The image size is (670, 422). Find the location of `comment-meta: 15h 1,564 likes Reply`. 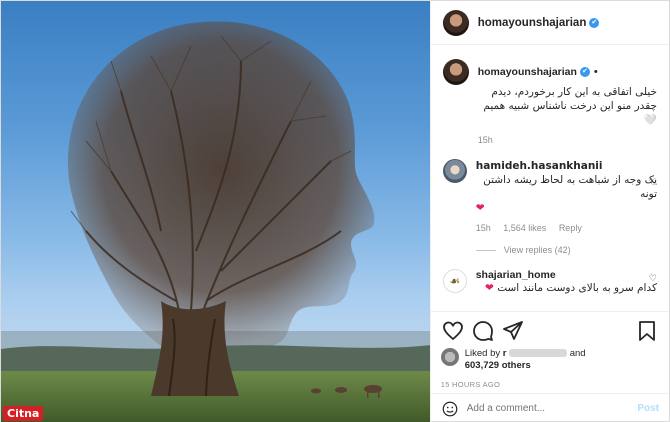

comment-meta: 15h 1,564 likes Reply is located at coordinates (566, 228).